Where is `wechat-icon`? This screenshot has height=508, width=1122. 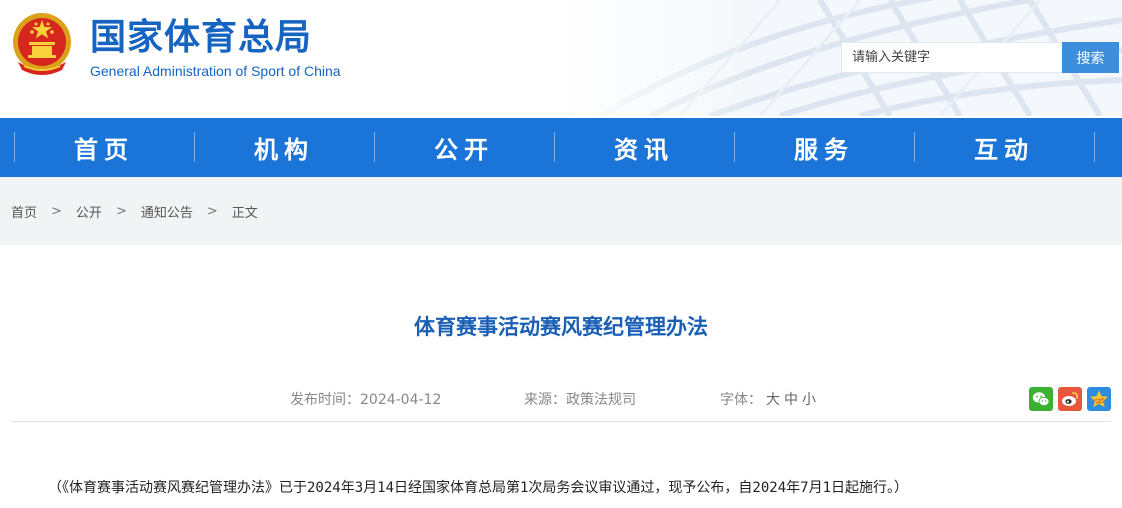
wechat-icon is located at coordinates (1041, 399).